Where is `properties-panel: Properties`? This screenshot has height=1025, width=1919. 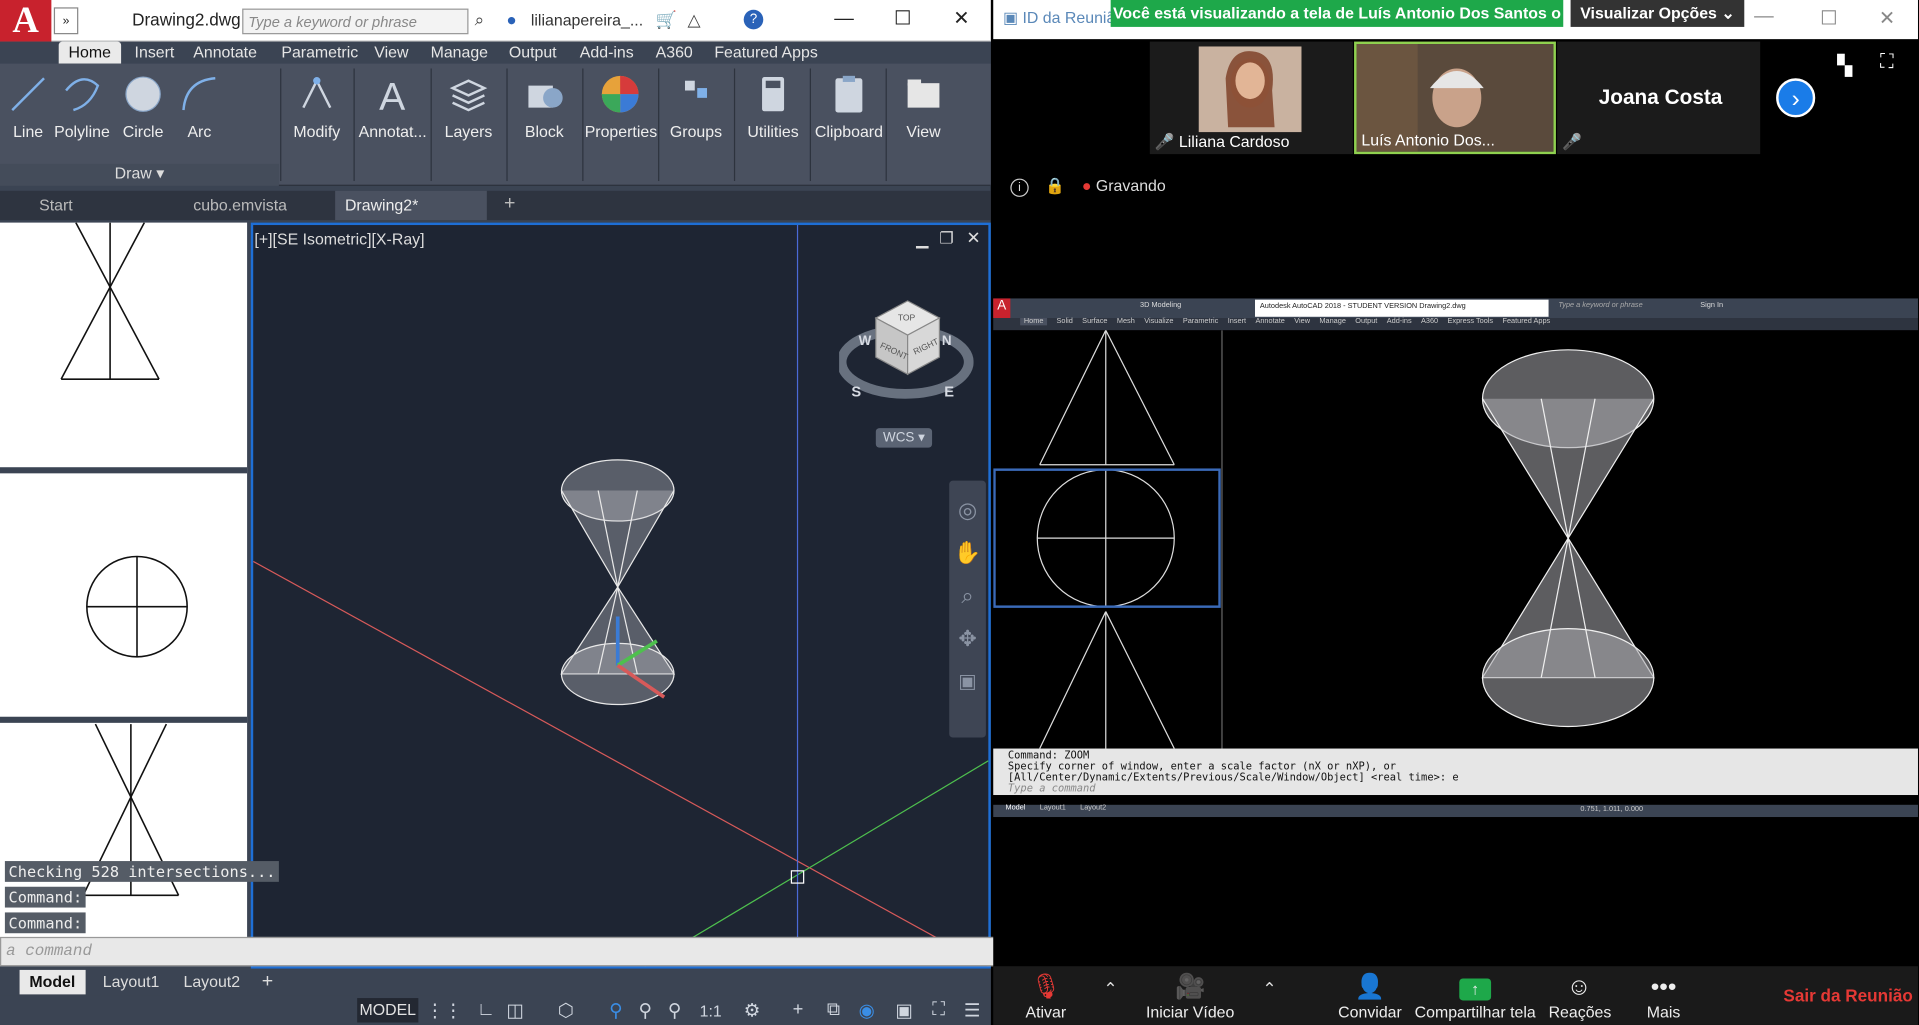 properties-panel: Properties is located at coordinates (621, 107).